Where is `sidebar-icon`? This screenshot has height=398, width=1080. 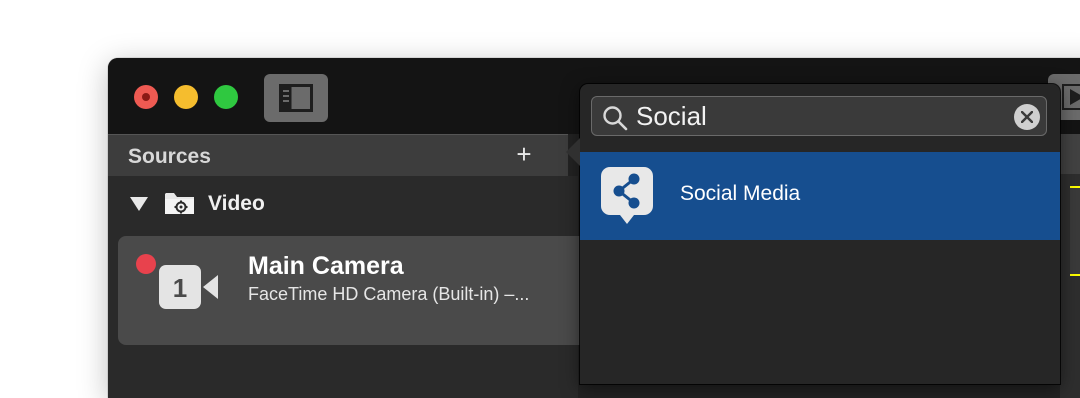 sidebar-icon is located at coordinates (296, 98).